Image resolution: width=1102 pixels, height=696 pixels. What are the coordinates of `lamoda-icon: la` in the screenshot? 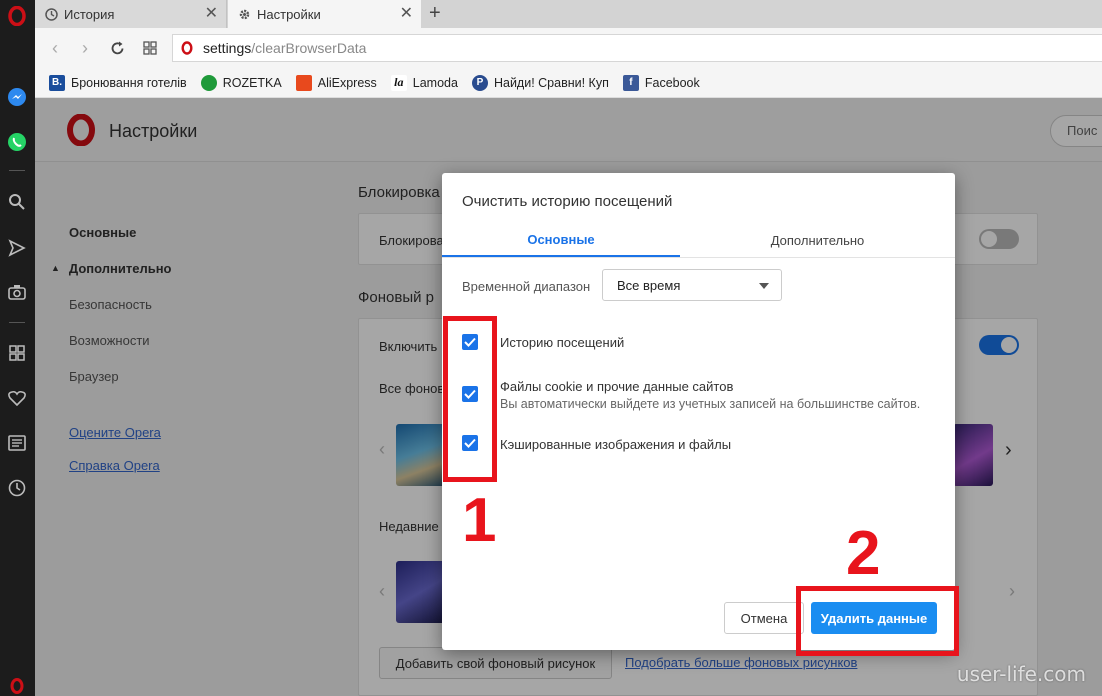 It's located at (398, 82).